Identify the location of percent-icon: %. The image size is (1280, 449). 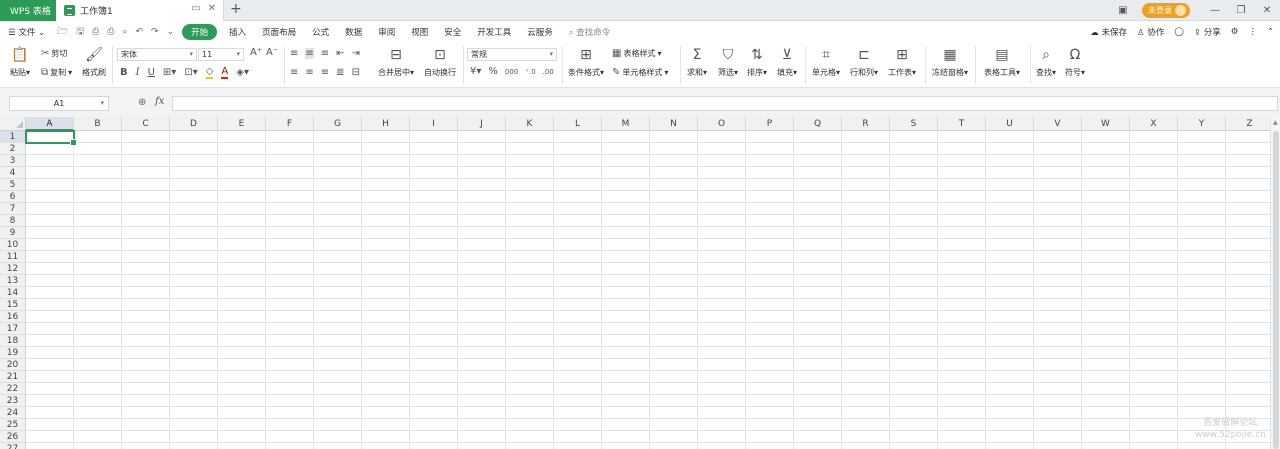
(493, 71).